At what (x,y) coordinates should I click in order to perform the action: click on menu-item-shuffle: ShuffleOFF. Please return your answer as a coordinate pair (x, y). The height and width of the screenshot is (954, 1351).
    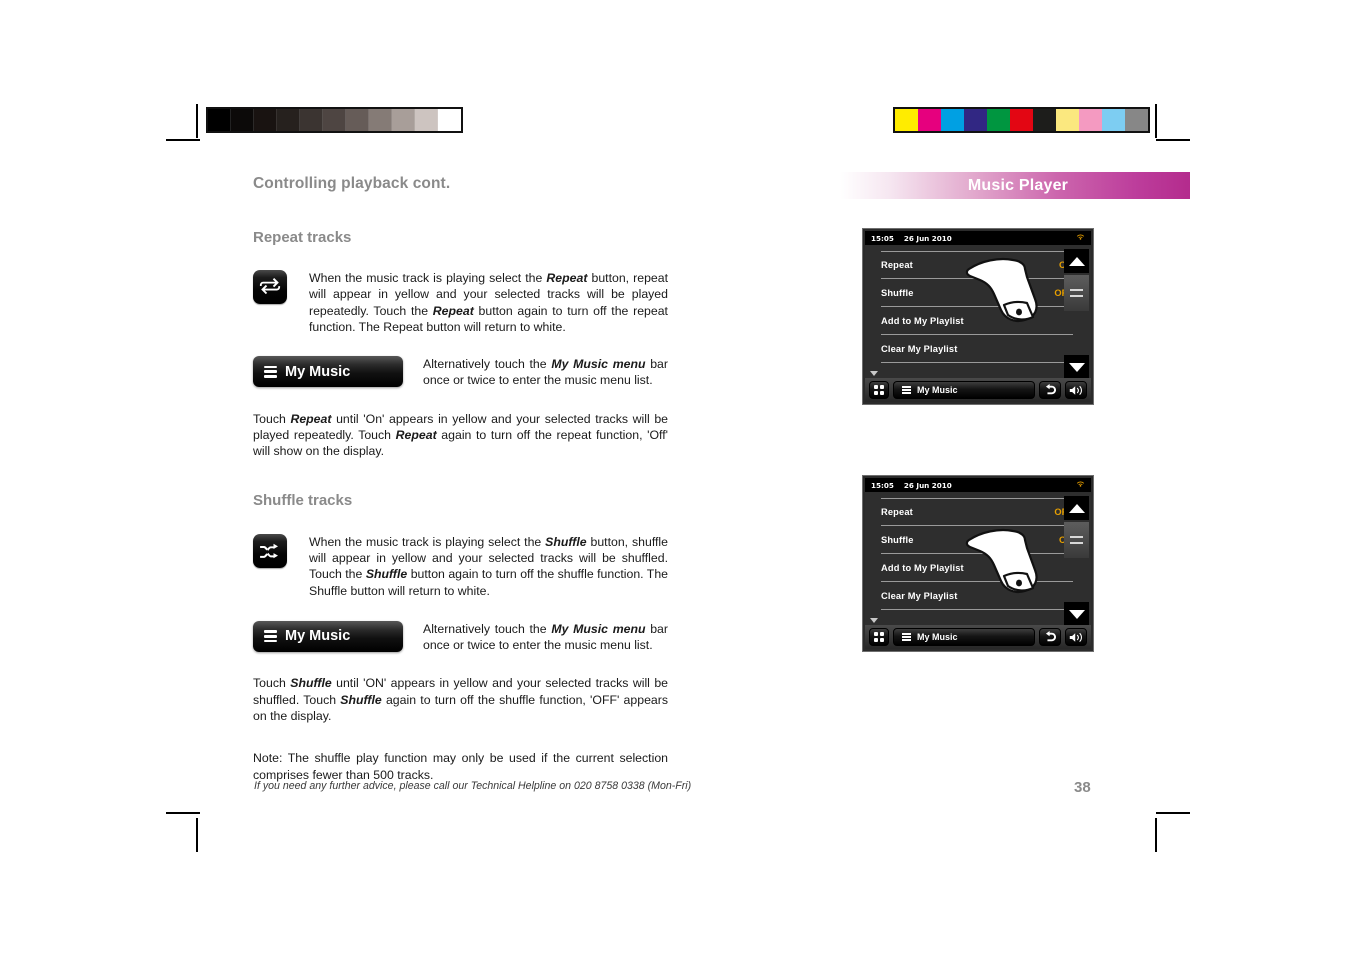
    Looking at the image, I should click on (977, 293).